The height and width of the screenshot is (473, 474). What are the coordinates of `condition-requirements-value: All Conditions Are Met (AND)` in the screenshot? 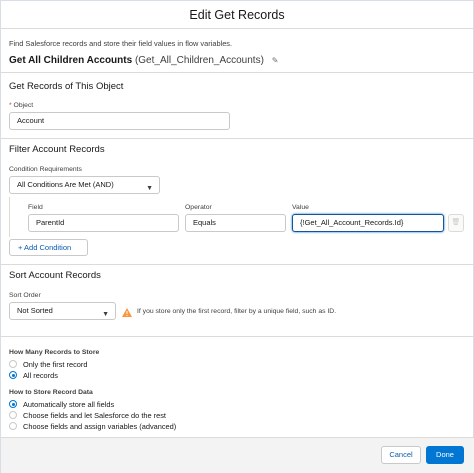 It's located at (65, 184).